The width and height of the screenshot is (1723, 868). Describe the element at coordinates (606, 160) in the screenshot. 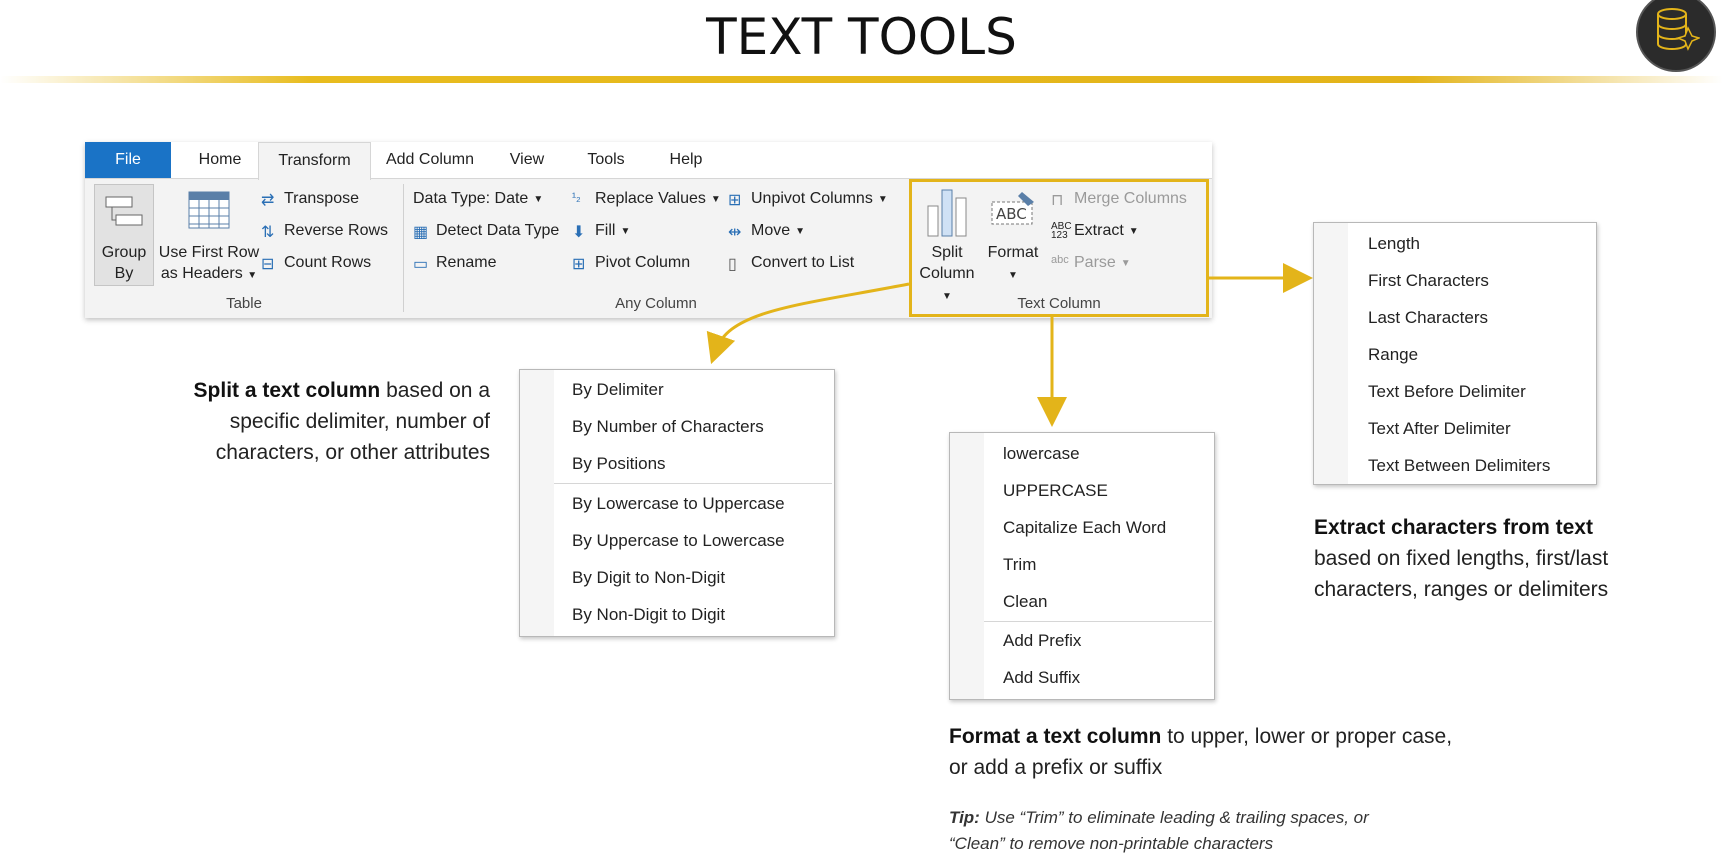

I see `tab-tools: Tools` at that location.